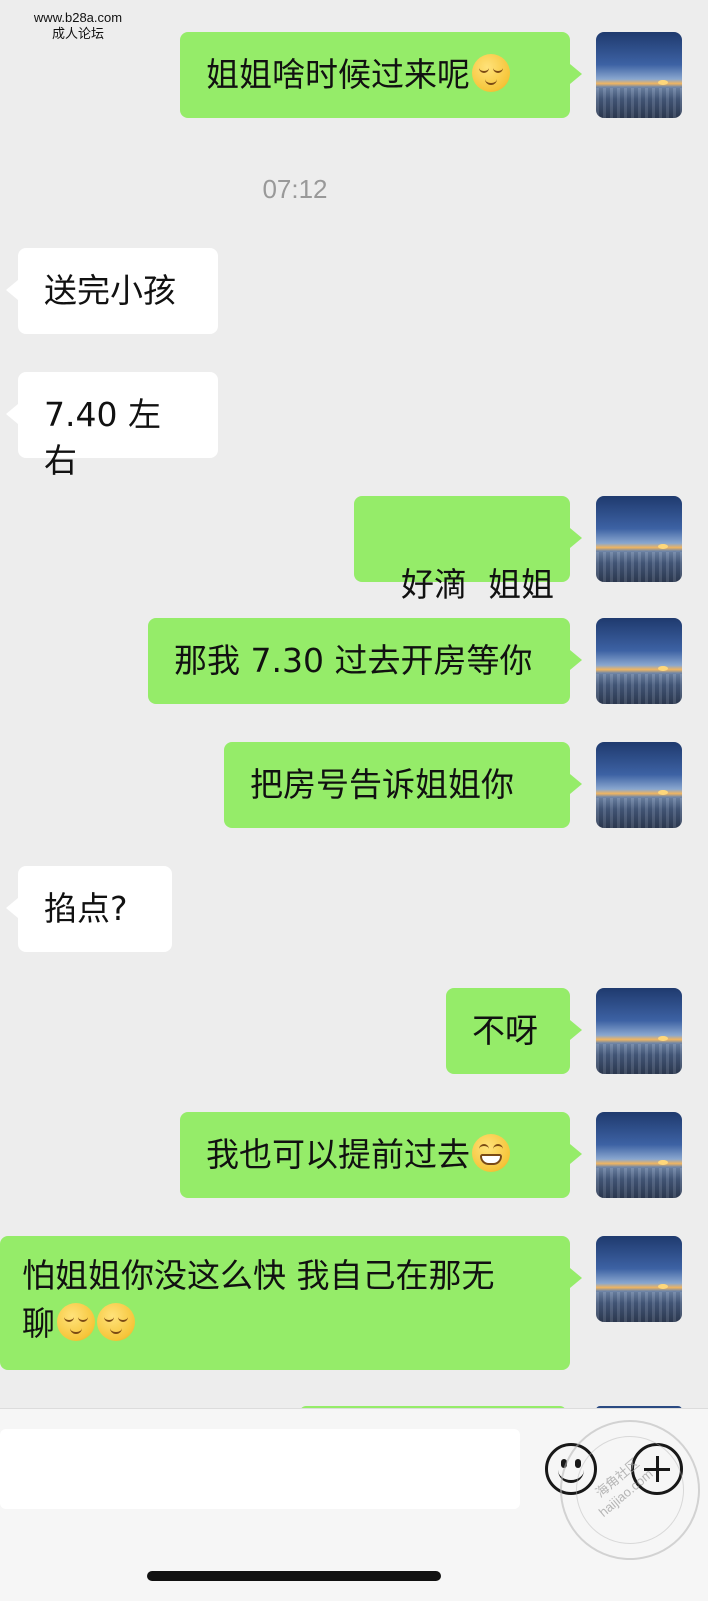 The height and width of the screenshot is (1601, 708). I want to click on message-text: 掐点?, so click(86, 908).